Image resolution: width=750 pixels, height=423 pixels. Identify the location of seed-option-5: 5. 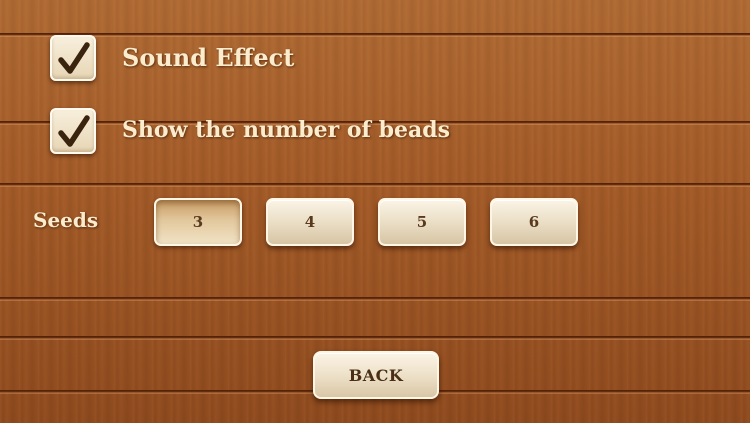
(422, 222).